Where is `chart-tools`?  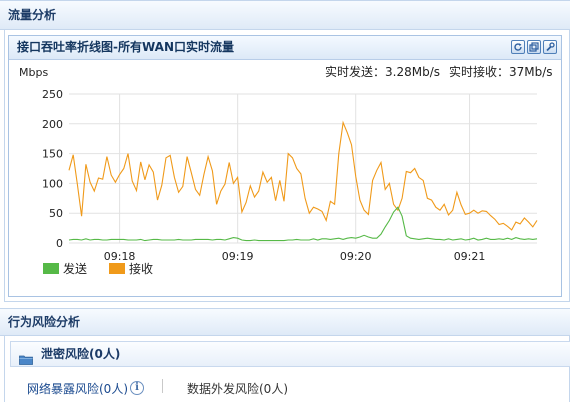
chart-tools is located at coordinates (534, 47).